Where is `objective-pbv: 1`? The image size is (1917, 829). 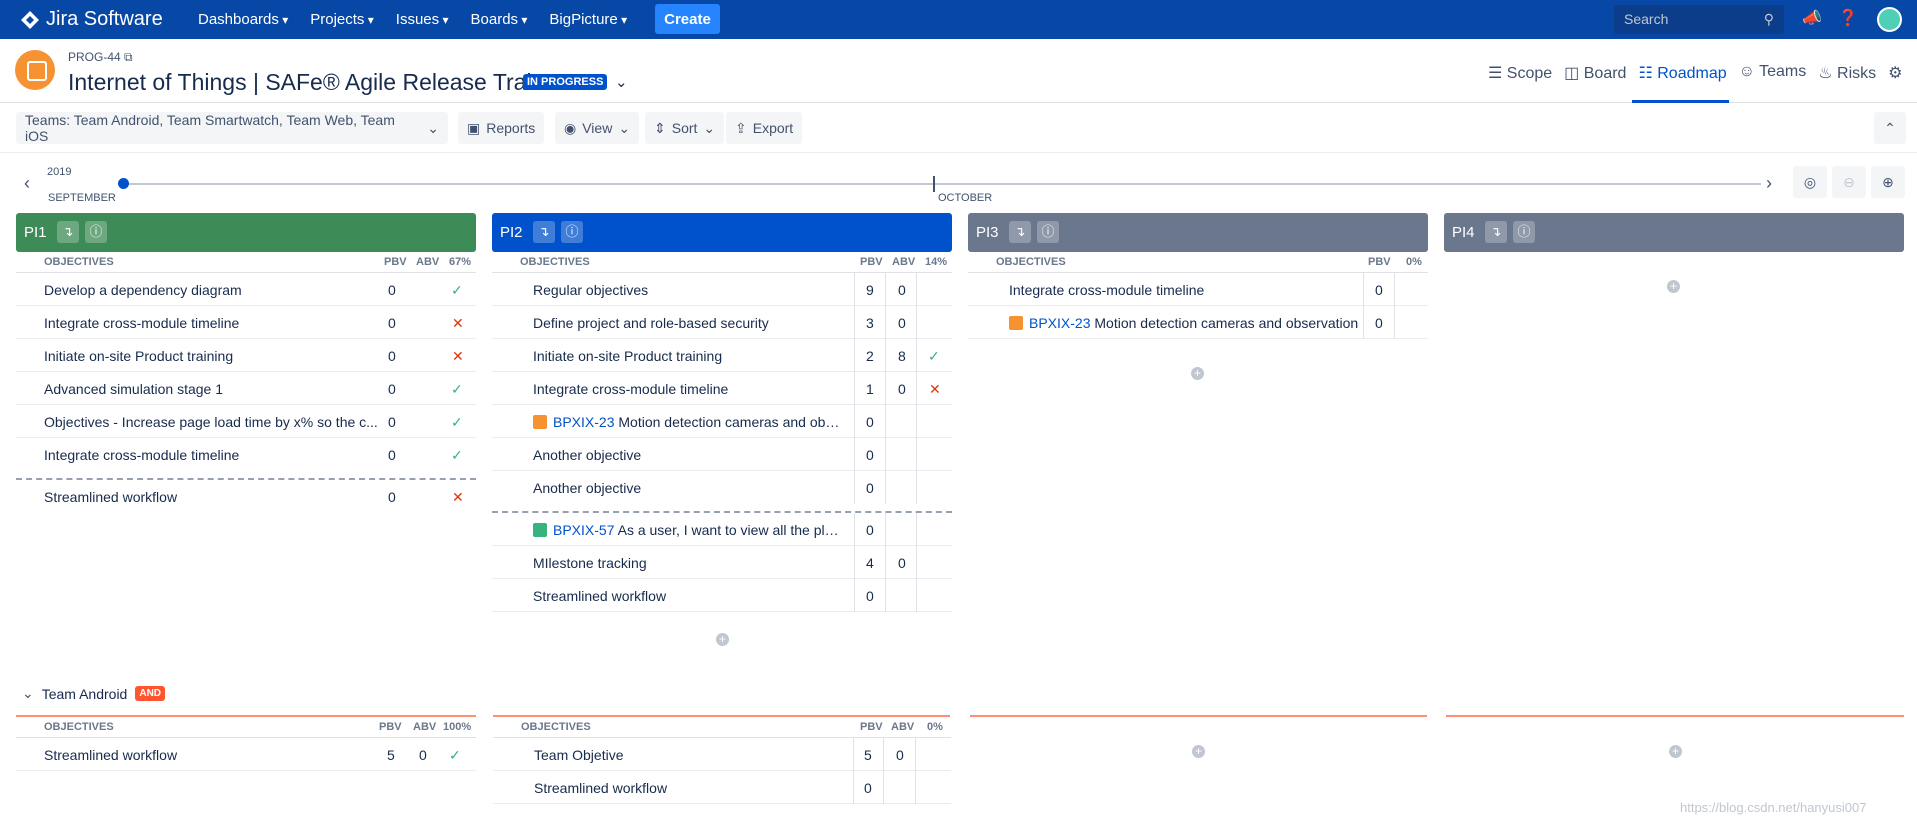
objective-pbv: 1 is located at coordinates (870, 389).